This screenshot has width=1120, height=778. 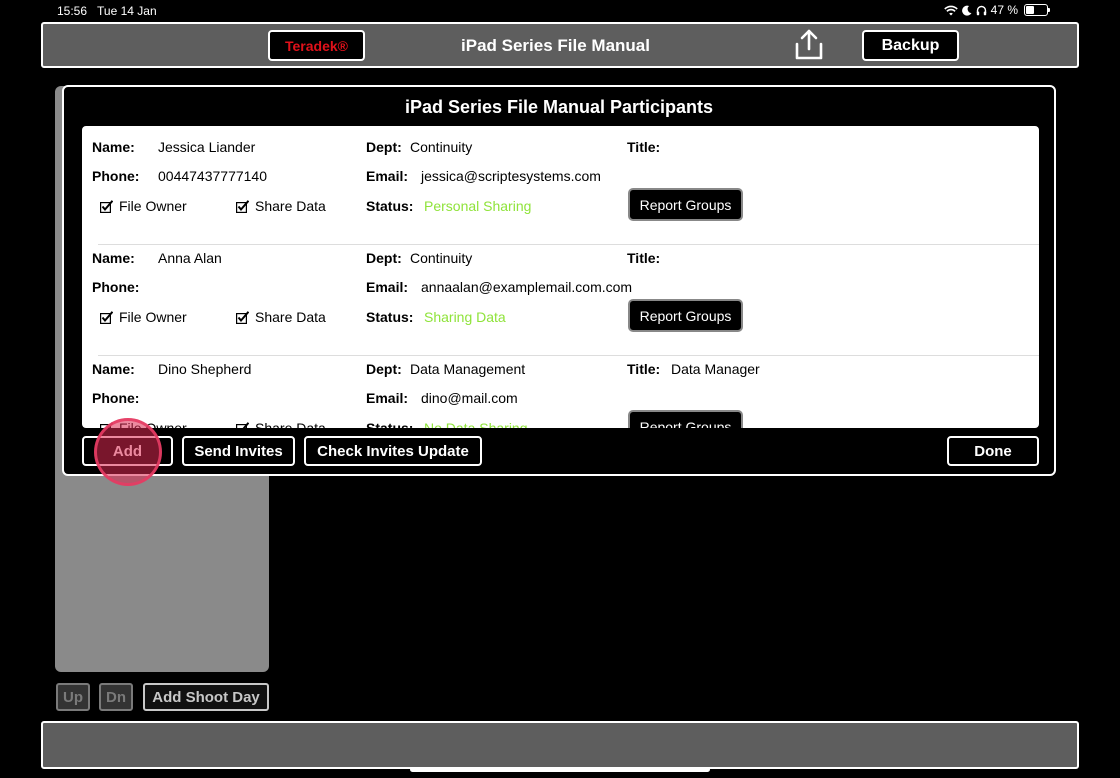 I want to click on participant-name: Dino Shepherd, so click(x=205, y=369).